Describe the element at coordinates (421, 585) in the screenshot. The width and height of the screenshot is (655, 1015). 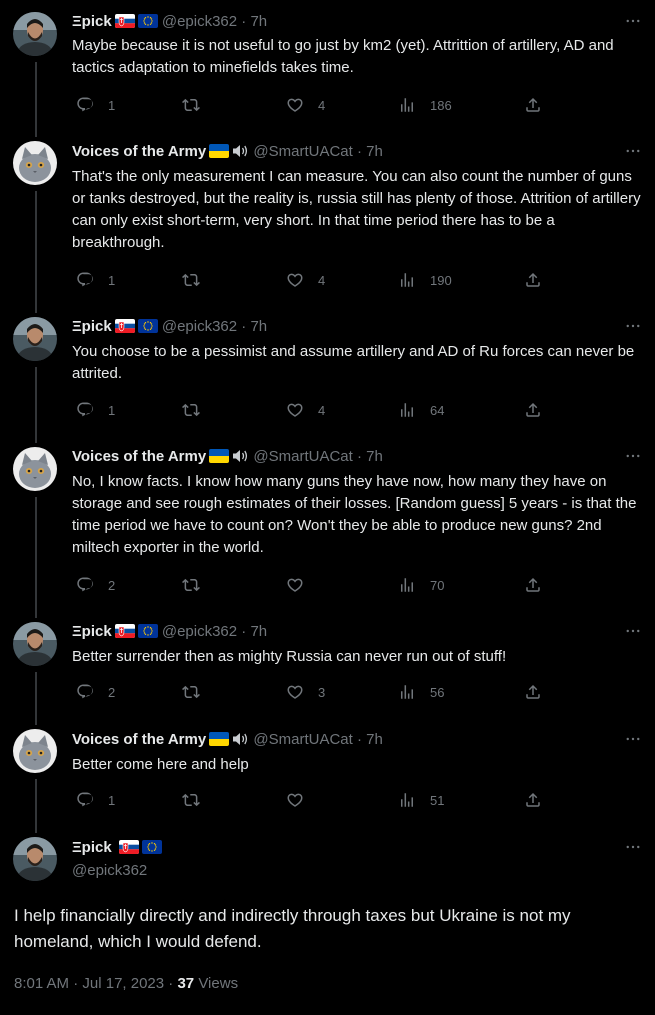
I see `views-button: 70` at that location.